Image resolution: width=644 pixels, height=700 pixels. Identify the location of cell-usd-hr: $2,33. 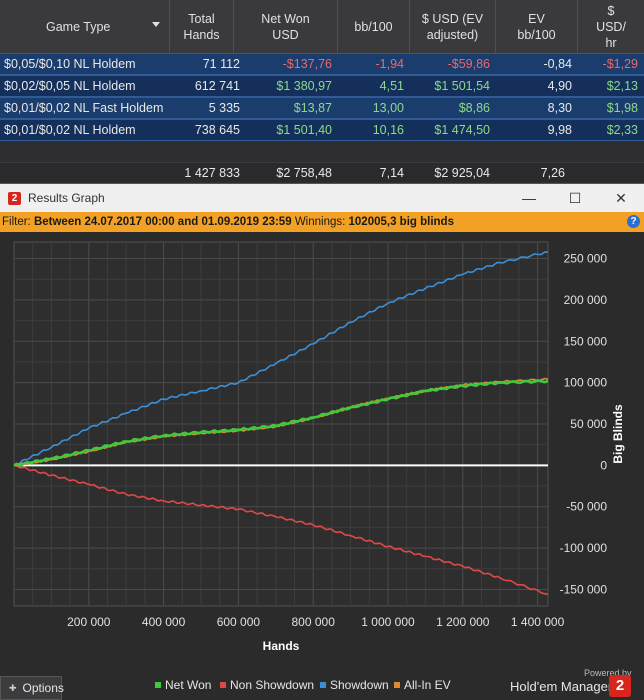
(622, 130).